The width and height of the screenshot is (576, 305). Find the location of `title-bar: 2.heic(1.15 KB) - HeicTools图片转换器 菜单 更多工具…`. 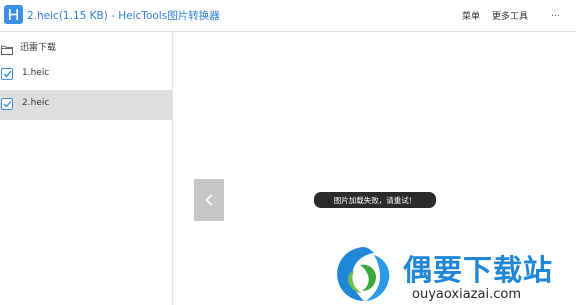

title-bar: 2.heic(1.15 KB) - HeicTools图片转换器 菜单 更多工具… is located at coordinates (288, 16).